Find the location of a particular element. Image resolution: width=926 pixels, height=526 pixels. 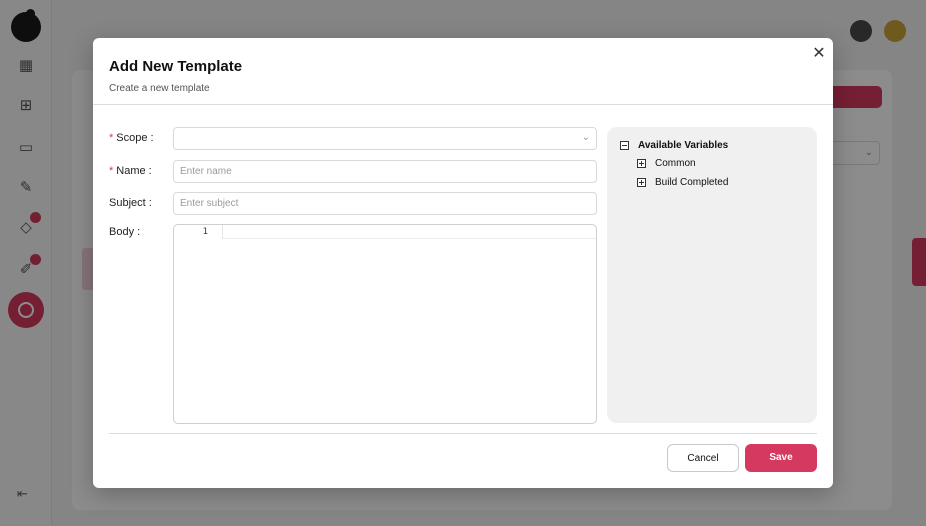

header-divider is located at coordinates (463, 104).